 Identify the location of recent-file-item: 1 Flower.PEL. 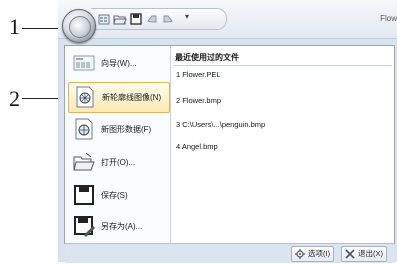
(198, 74).